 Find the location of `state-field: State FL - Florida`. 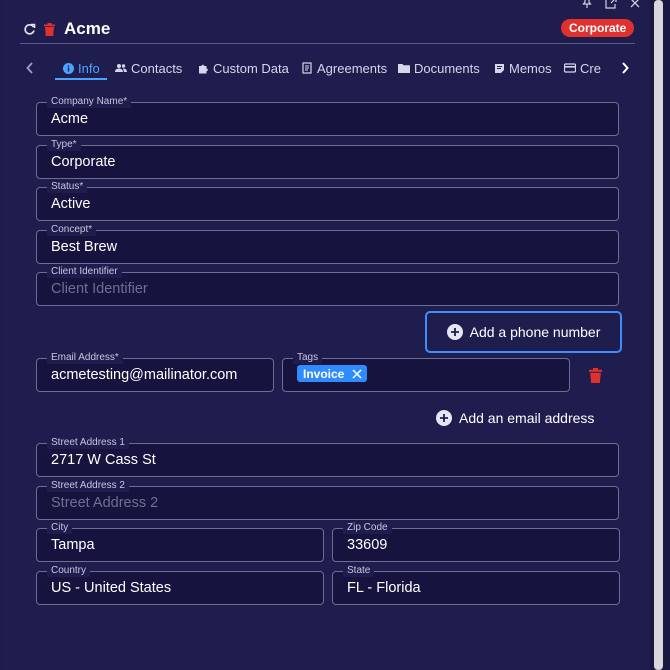

state-field: State FL - Florida is located at coordinates (476, 585).